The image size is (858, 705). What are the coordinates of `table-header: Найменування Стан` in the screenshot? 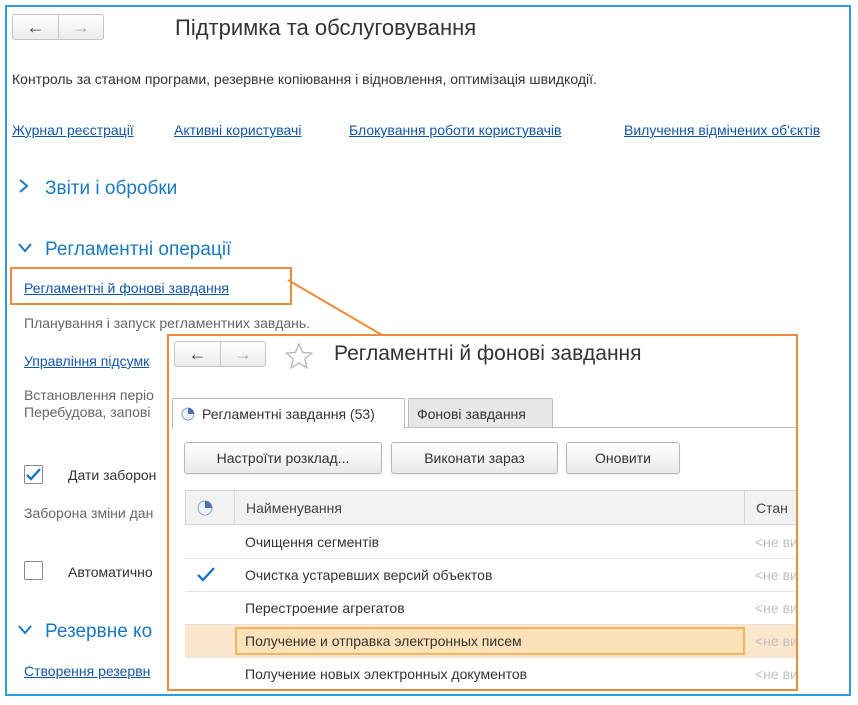 It's located at (490, 507).